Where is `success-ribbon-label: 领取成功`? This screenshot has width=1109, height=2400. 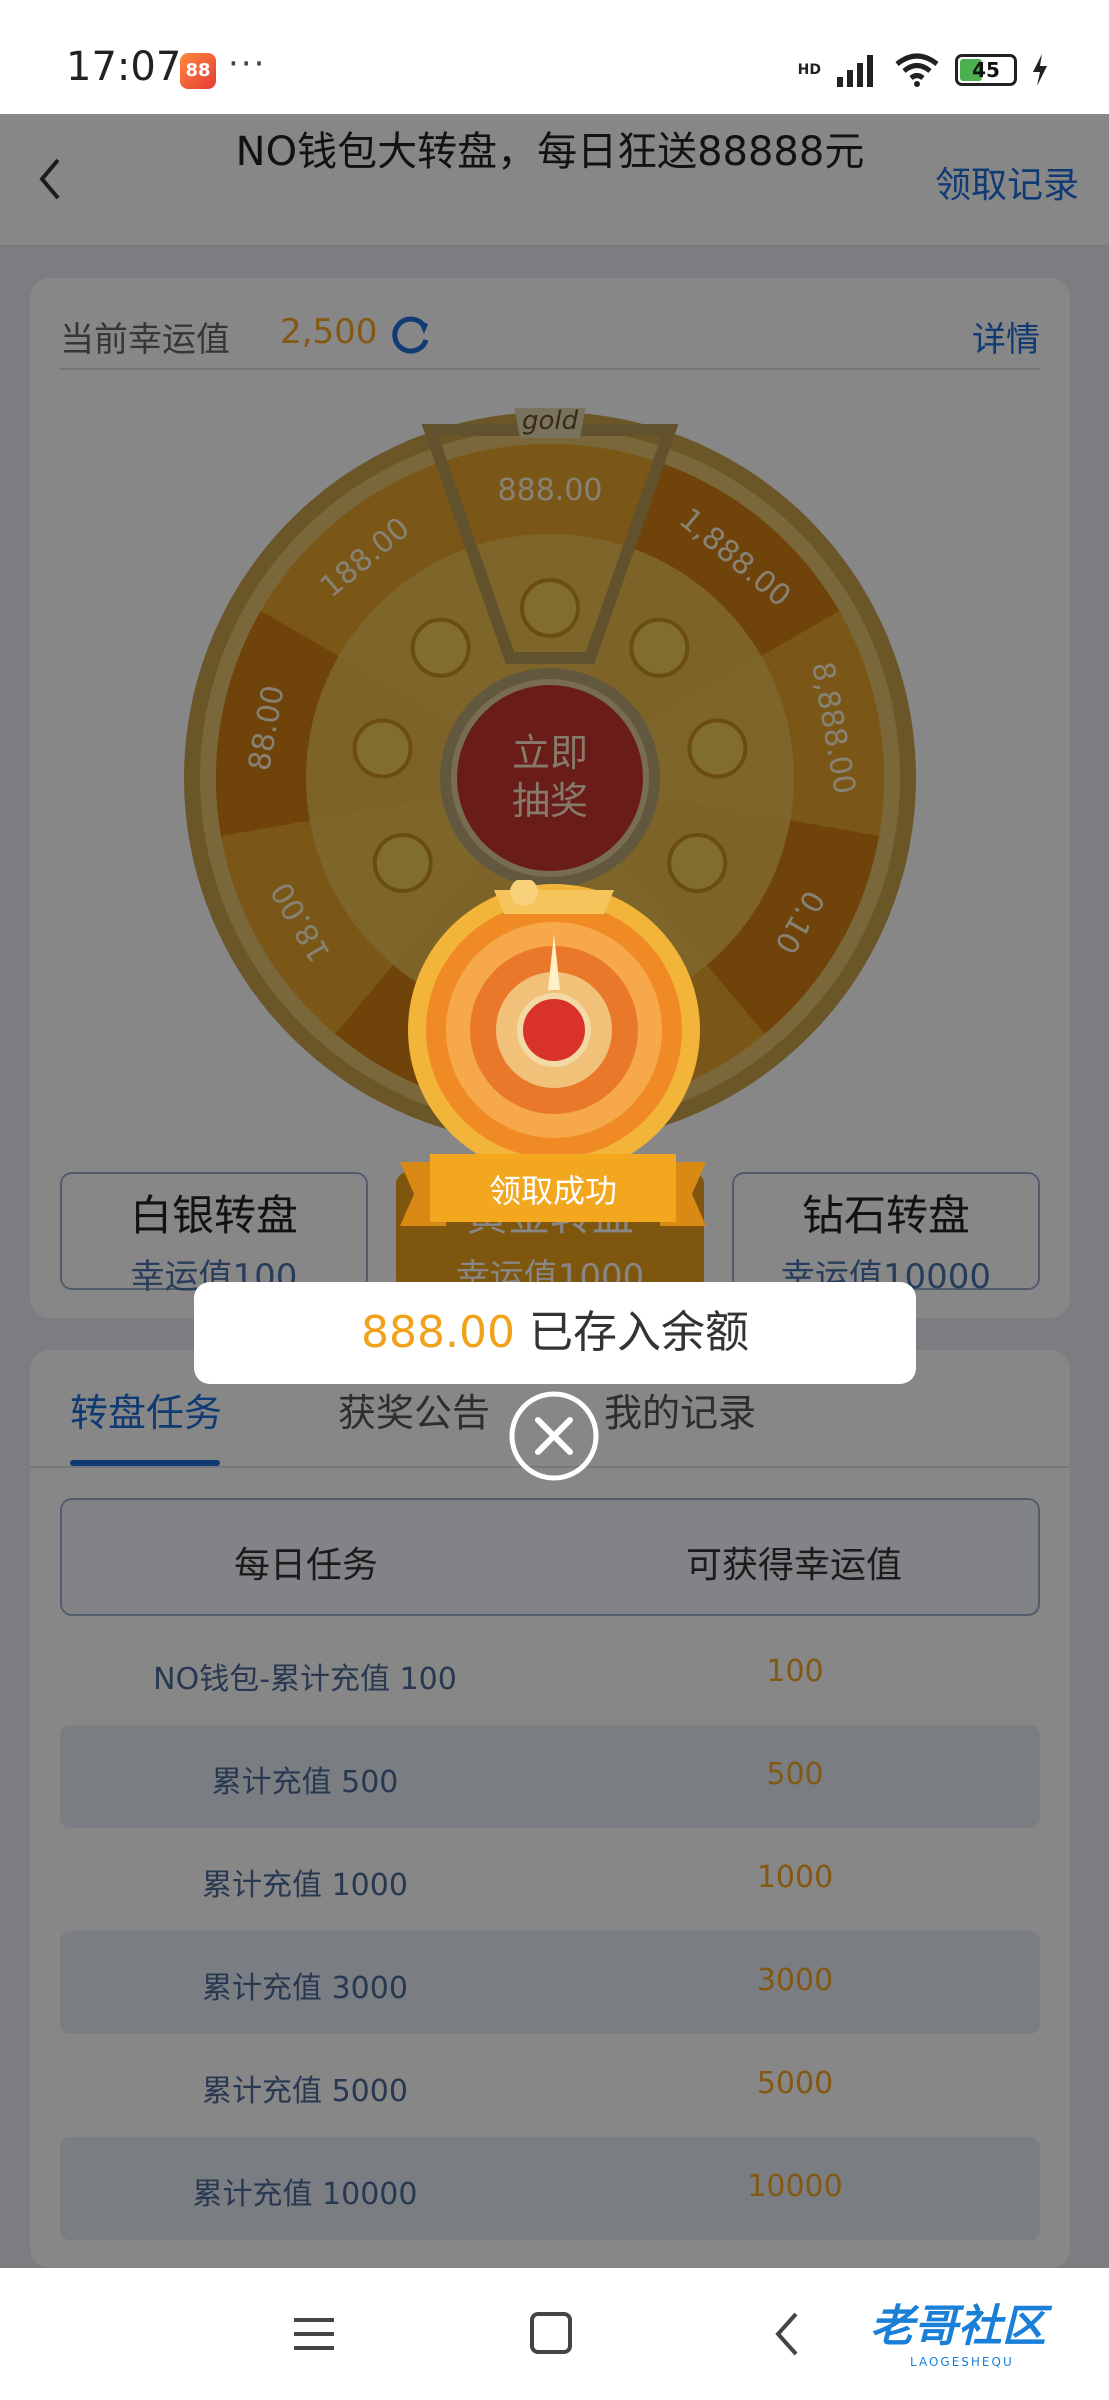 success-ribbon-label: 领取成功 is located at coordinates (552, 1191).